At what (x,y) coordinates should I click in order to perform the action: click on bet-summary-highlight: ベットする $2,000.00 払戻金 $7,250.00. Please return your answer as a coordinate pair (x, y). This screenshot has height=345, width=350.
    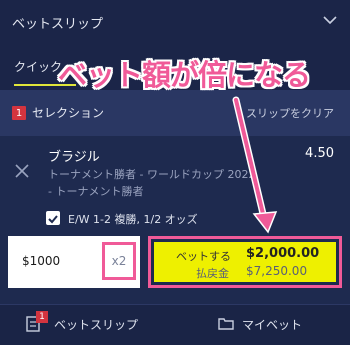
    Looking at the image, I should click on (245, 262).